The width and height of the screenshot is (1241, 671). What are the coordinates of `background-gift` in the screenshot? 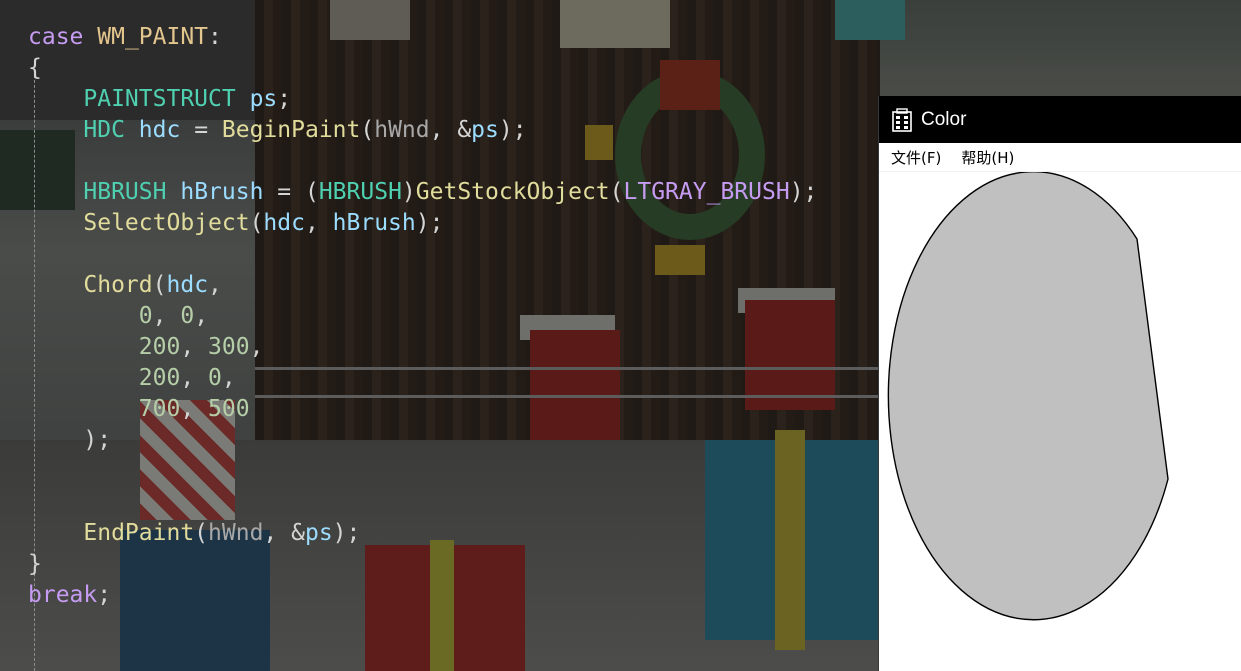 It's located at (195, 600).